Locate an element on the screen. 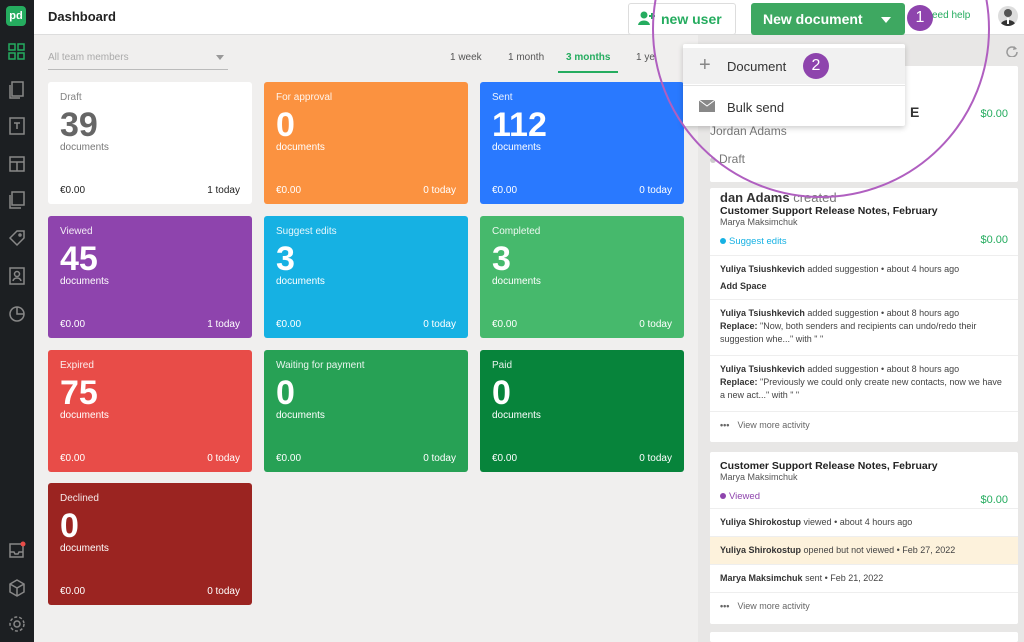 This screenshot has height=642, width=1024. range-1-year: 1 ye is located at coordinates (645, 57).